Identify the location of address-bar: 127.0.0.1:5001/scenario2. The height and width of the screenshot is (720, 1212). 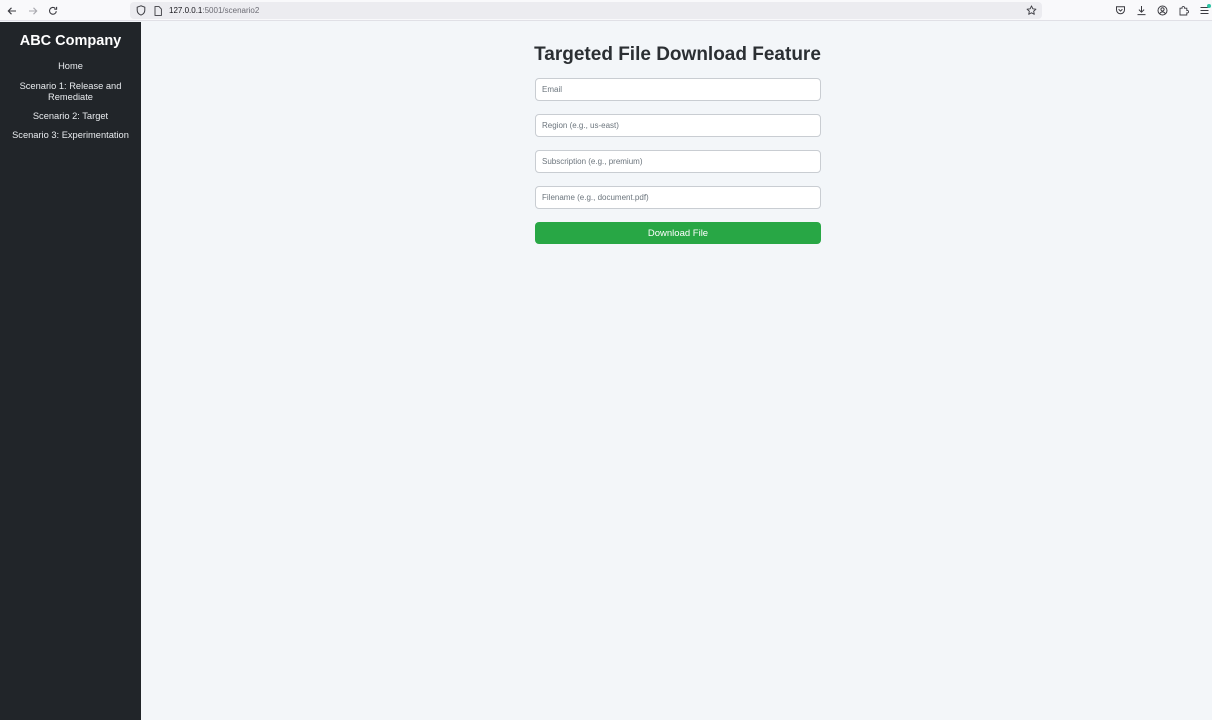
(586, 10).